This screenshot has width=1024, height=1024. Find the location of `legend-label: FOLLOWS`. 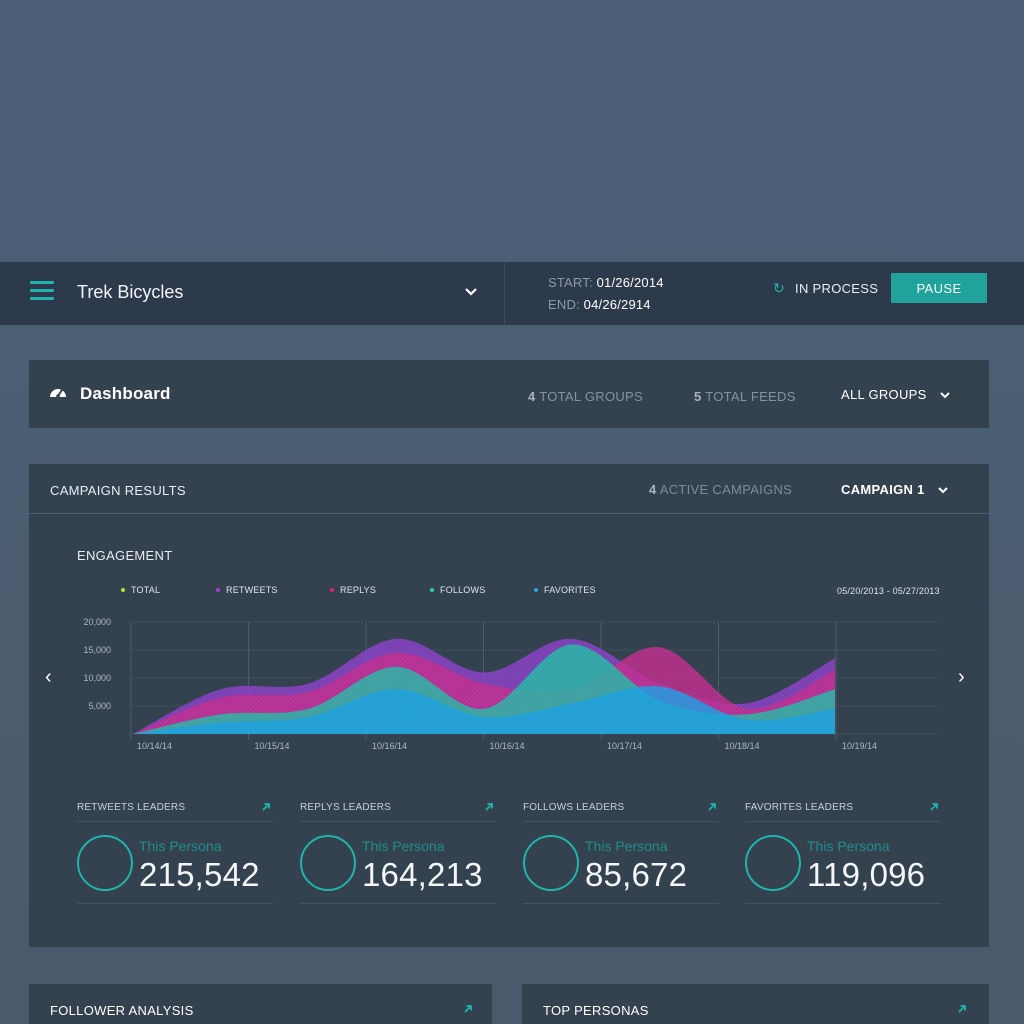

legend-label: FOLLOWS is located at coordinates (463, 590).